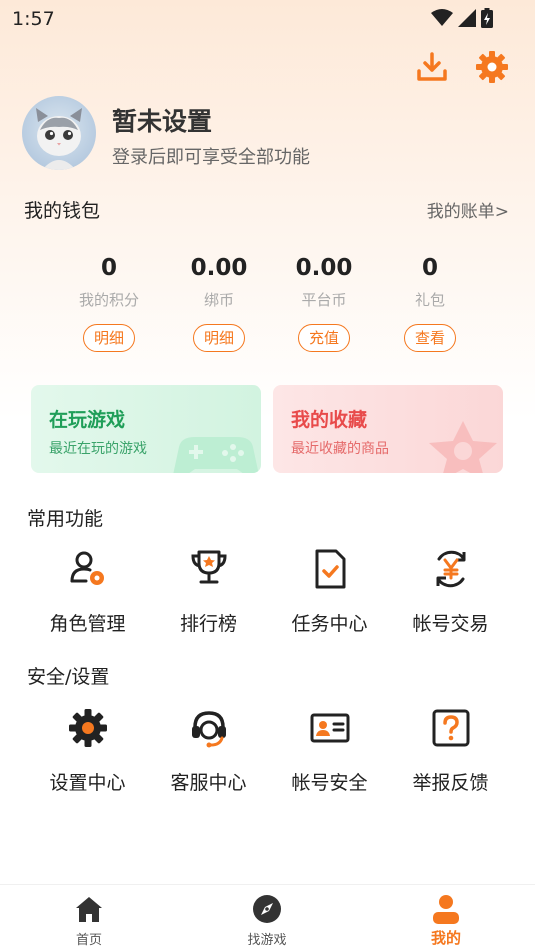 The width and height of the screenshot is (535, 952). What do you see at coordinates (208, 624) in the screenshot?
I see `grid-label: 排行榜` at bounding box center [208, 624].